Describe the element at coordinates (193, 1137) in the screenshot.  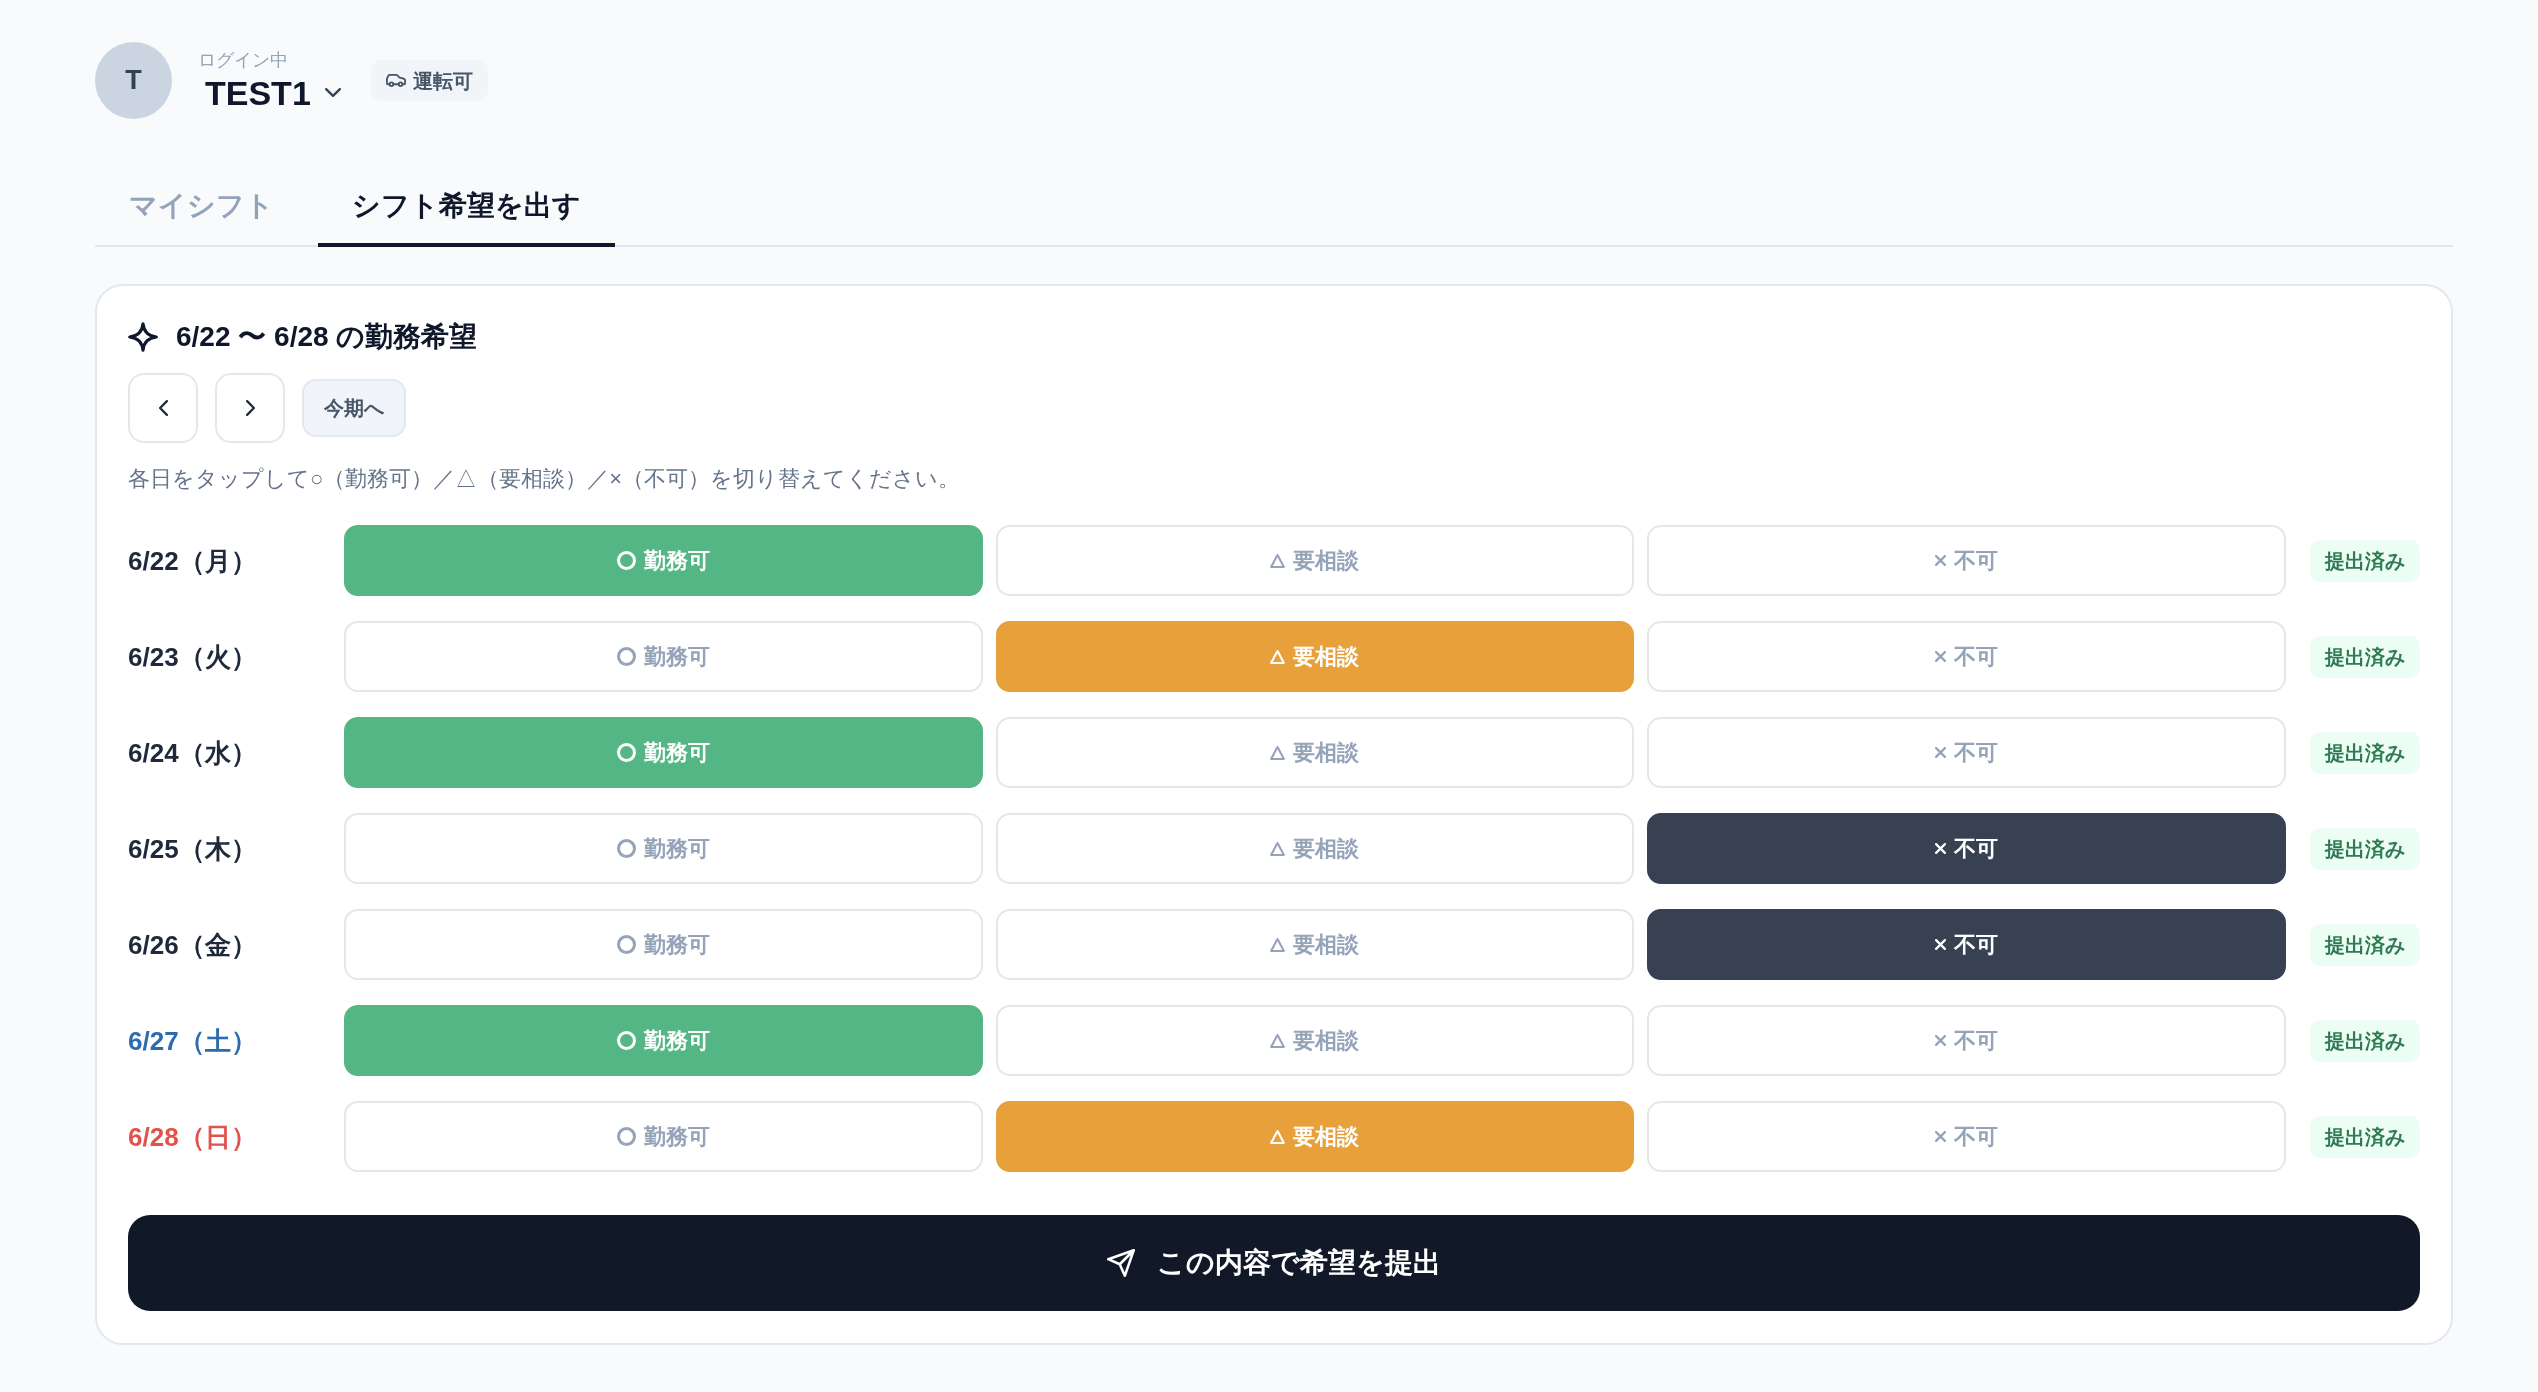
I see `date-label: 6/28（日）` at that location.